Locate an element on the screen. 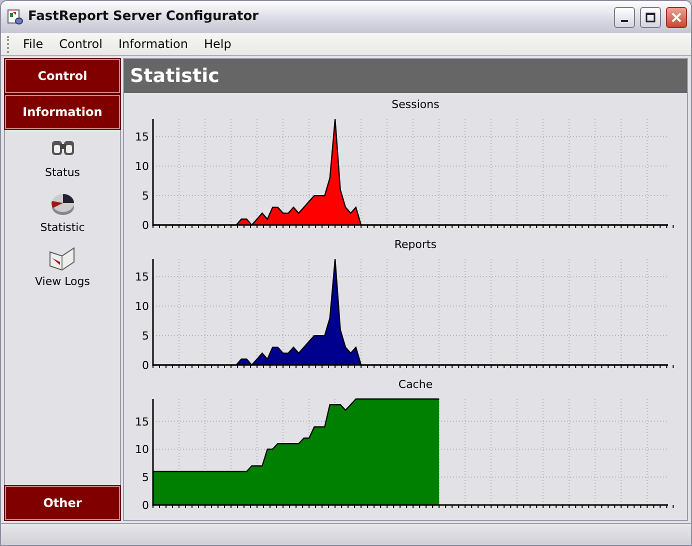 This screenshot has width=692, height=546. section-button: Information is located at coordinates (62, 112).